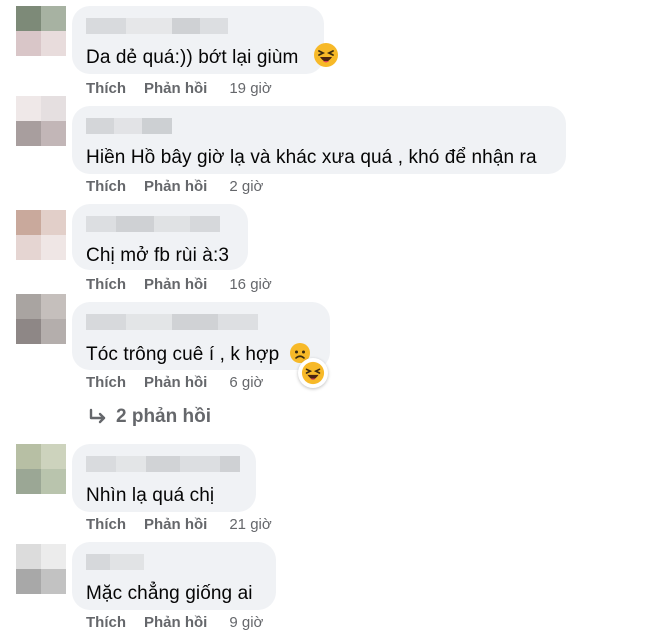 This screenshot has height=640, width=660. I want to click on view-replies-link: 2 phản hồi, so click(149, 417).